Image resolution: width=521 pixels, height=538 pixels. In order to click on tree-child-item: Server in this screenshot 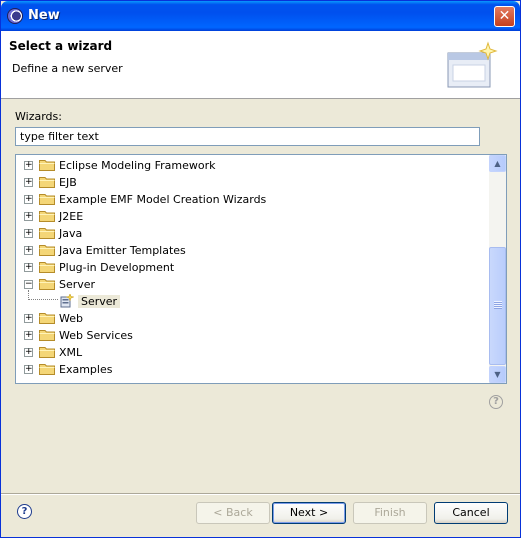, I will do `click(252, 300)`.